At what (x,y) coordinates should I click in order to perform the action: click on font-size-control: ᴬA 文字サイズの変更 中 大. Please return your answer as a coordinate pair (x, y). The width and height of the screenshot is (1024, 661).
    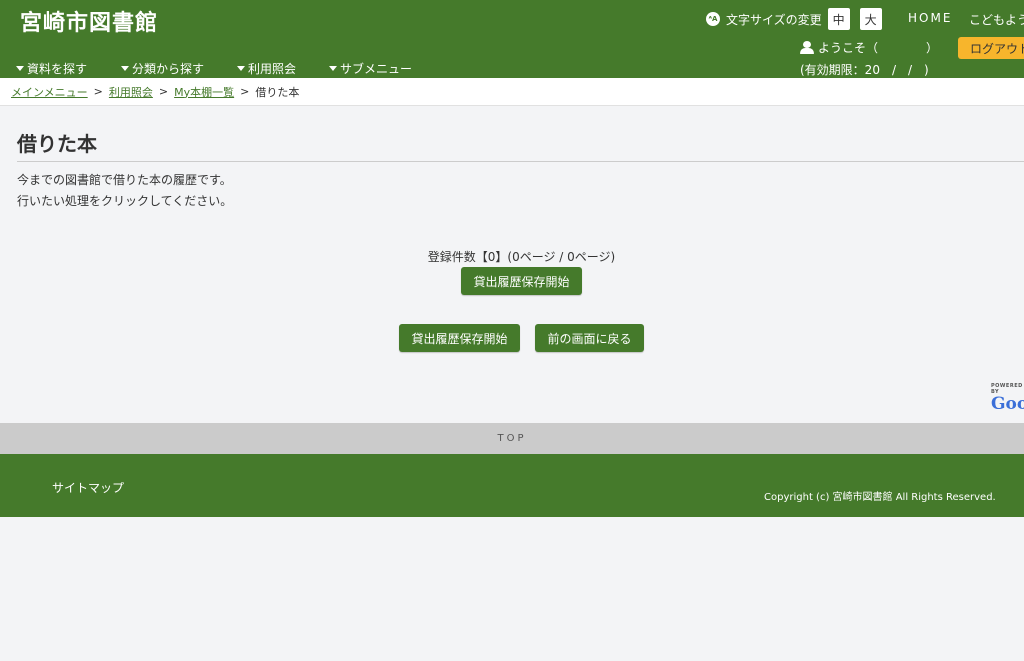
    Looking at the image, I should click on (799, 19).